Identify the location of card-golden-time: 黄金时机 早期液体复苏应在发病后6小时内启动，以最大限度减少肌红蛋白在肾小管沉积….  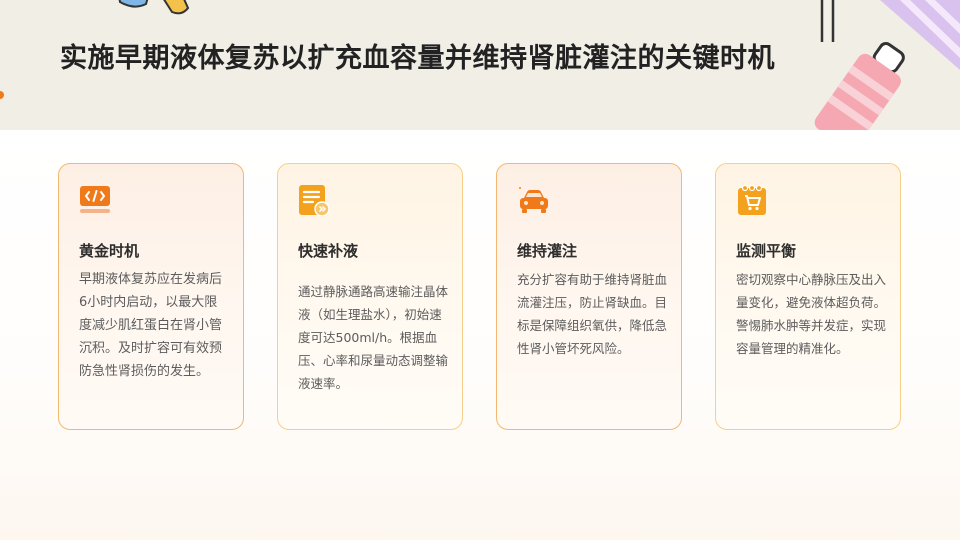
(151, 296).